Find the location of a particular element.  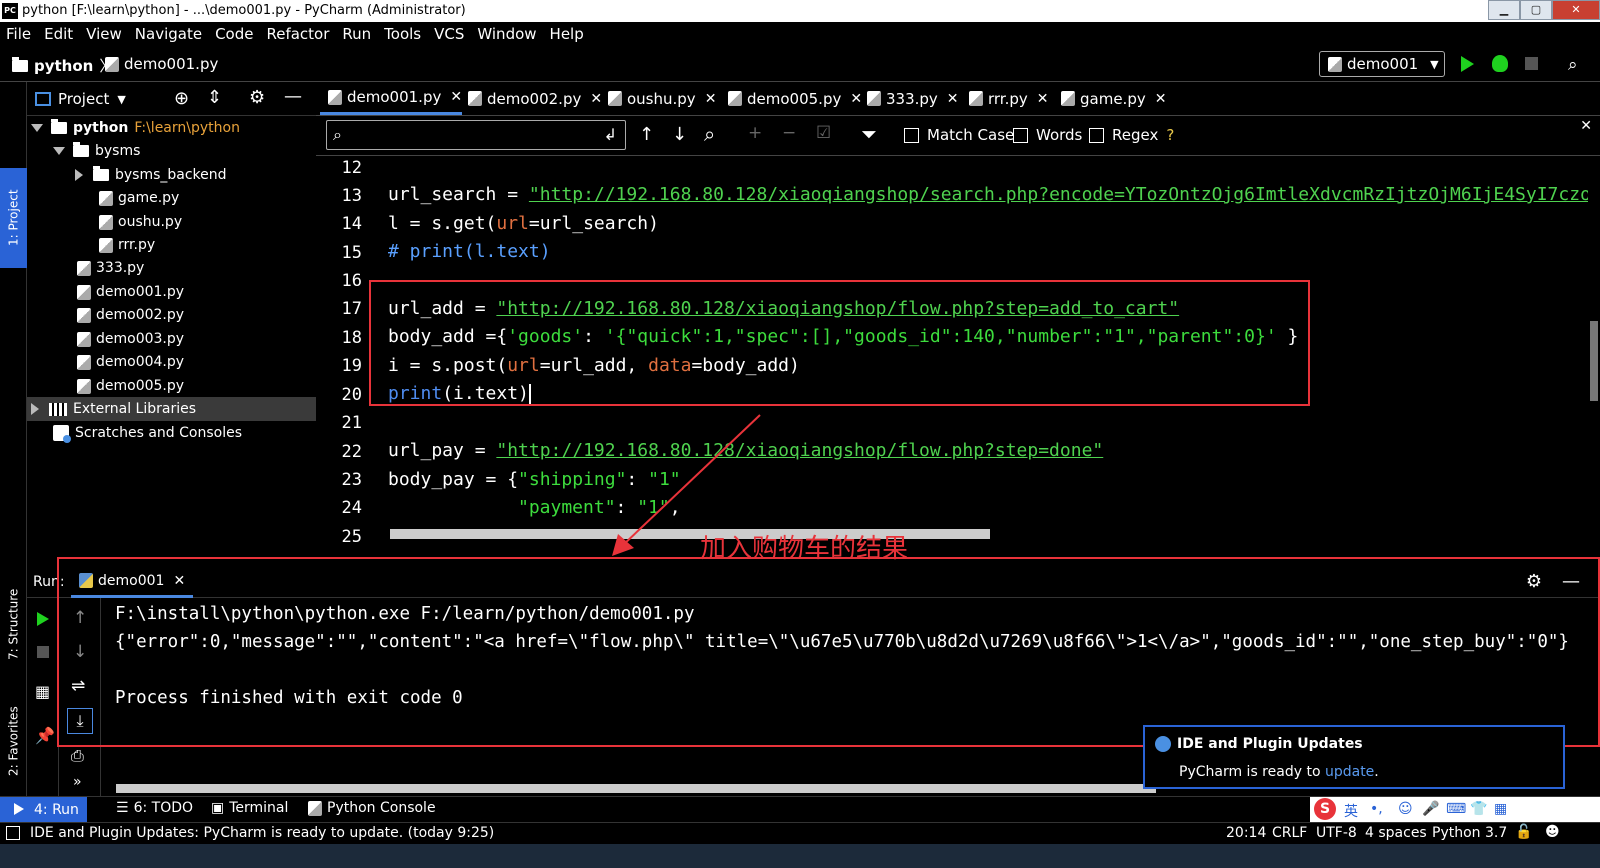

editor-vertical-scrollbar is located at coordinates (1594, 352).